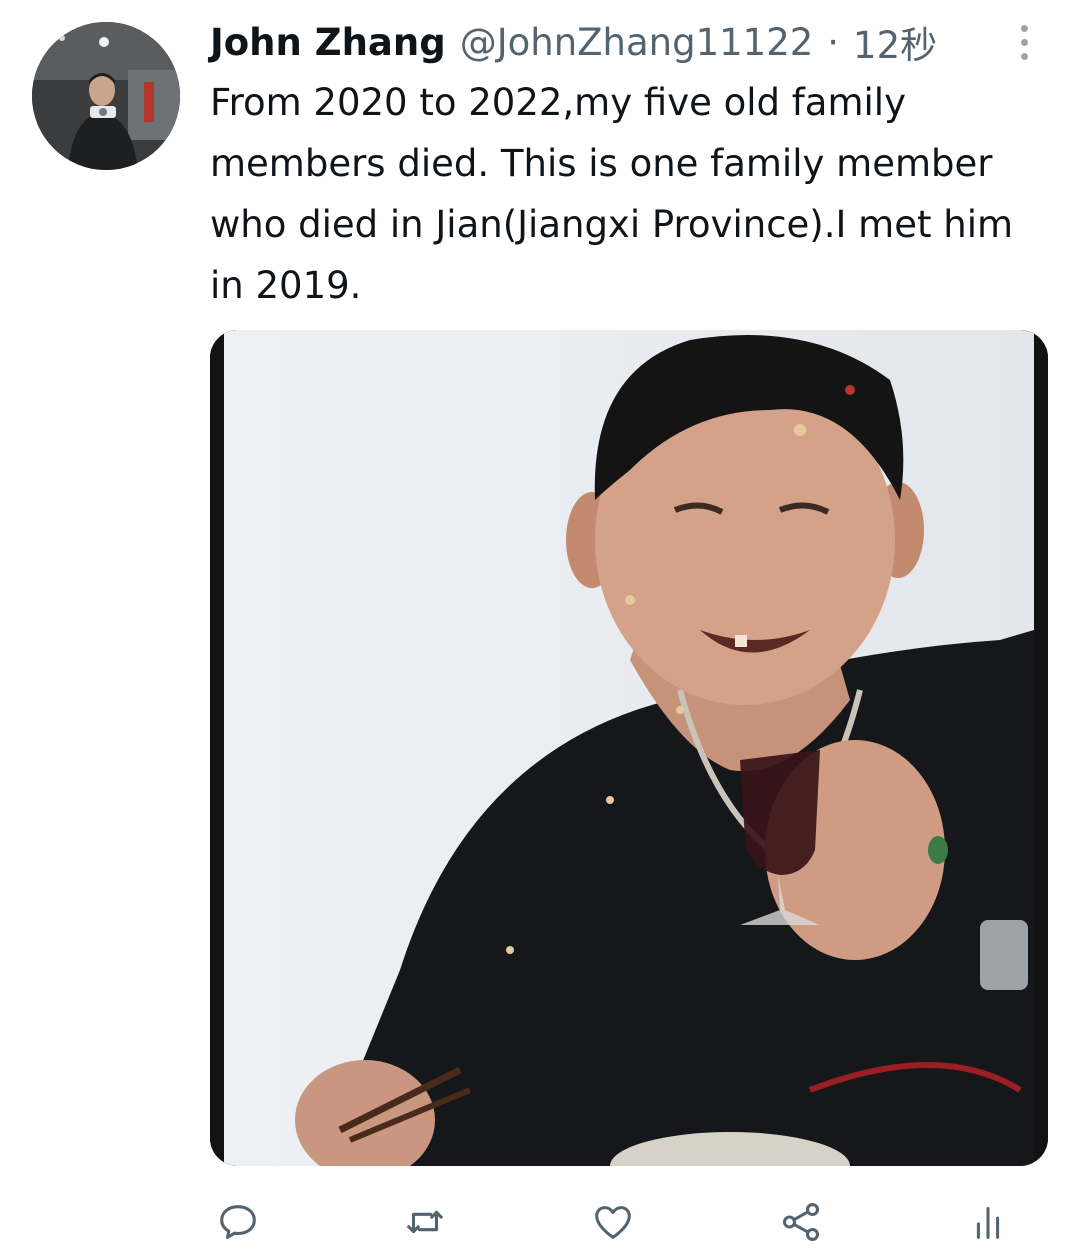 The image size is (1080, 1260). I want to click on share-icon, so click(801, 1222).